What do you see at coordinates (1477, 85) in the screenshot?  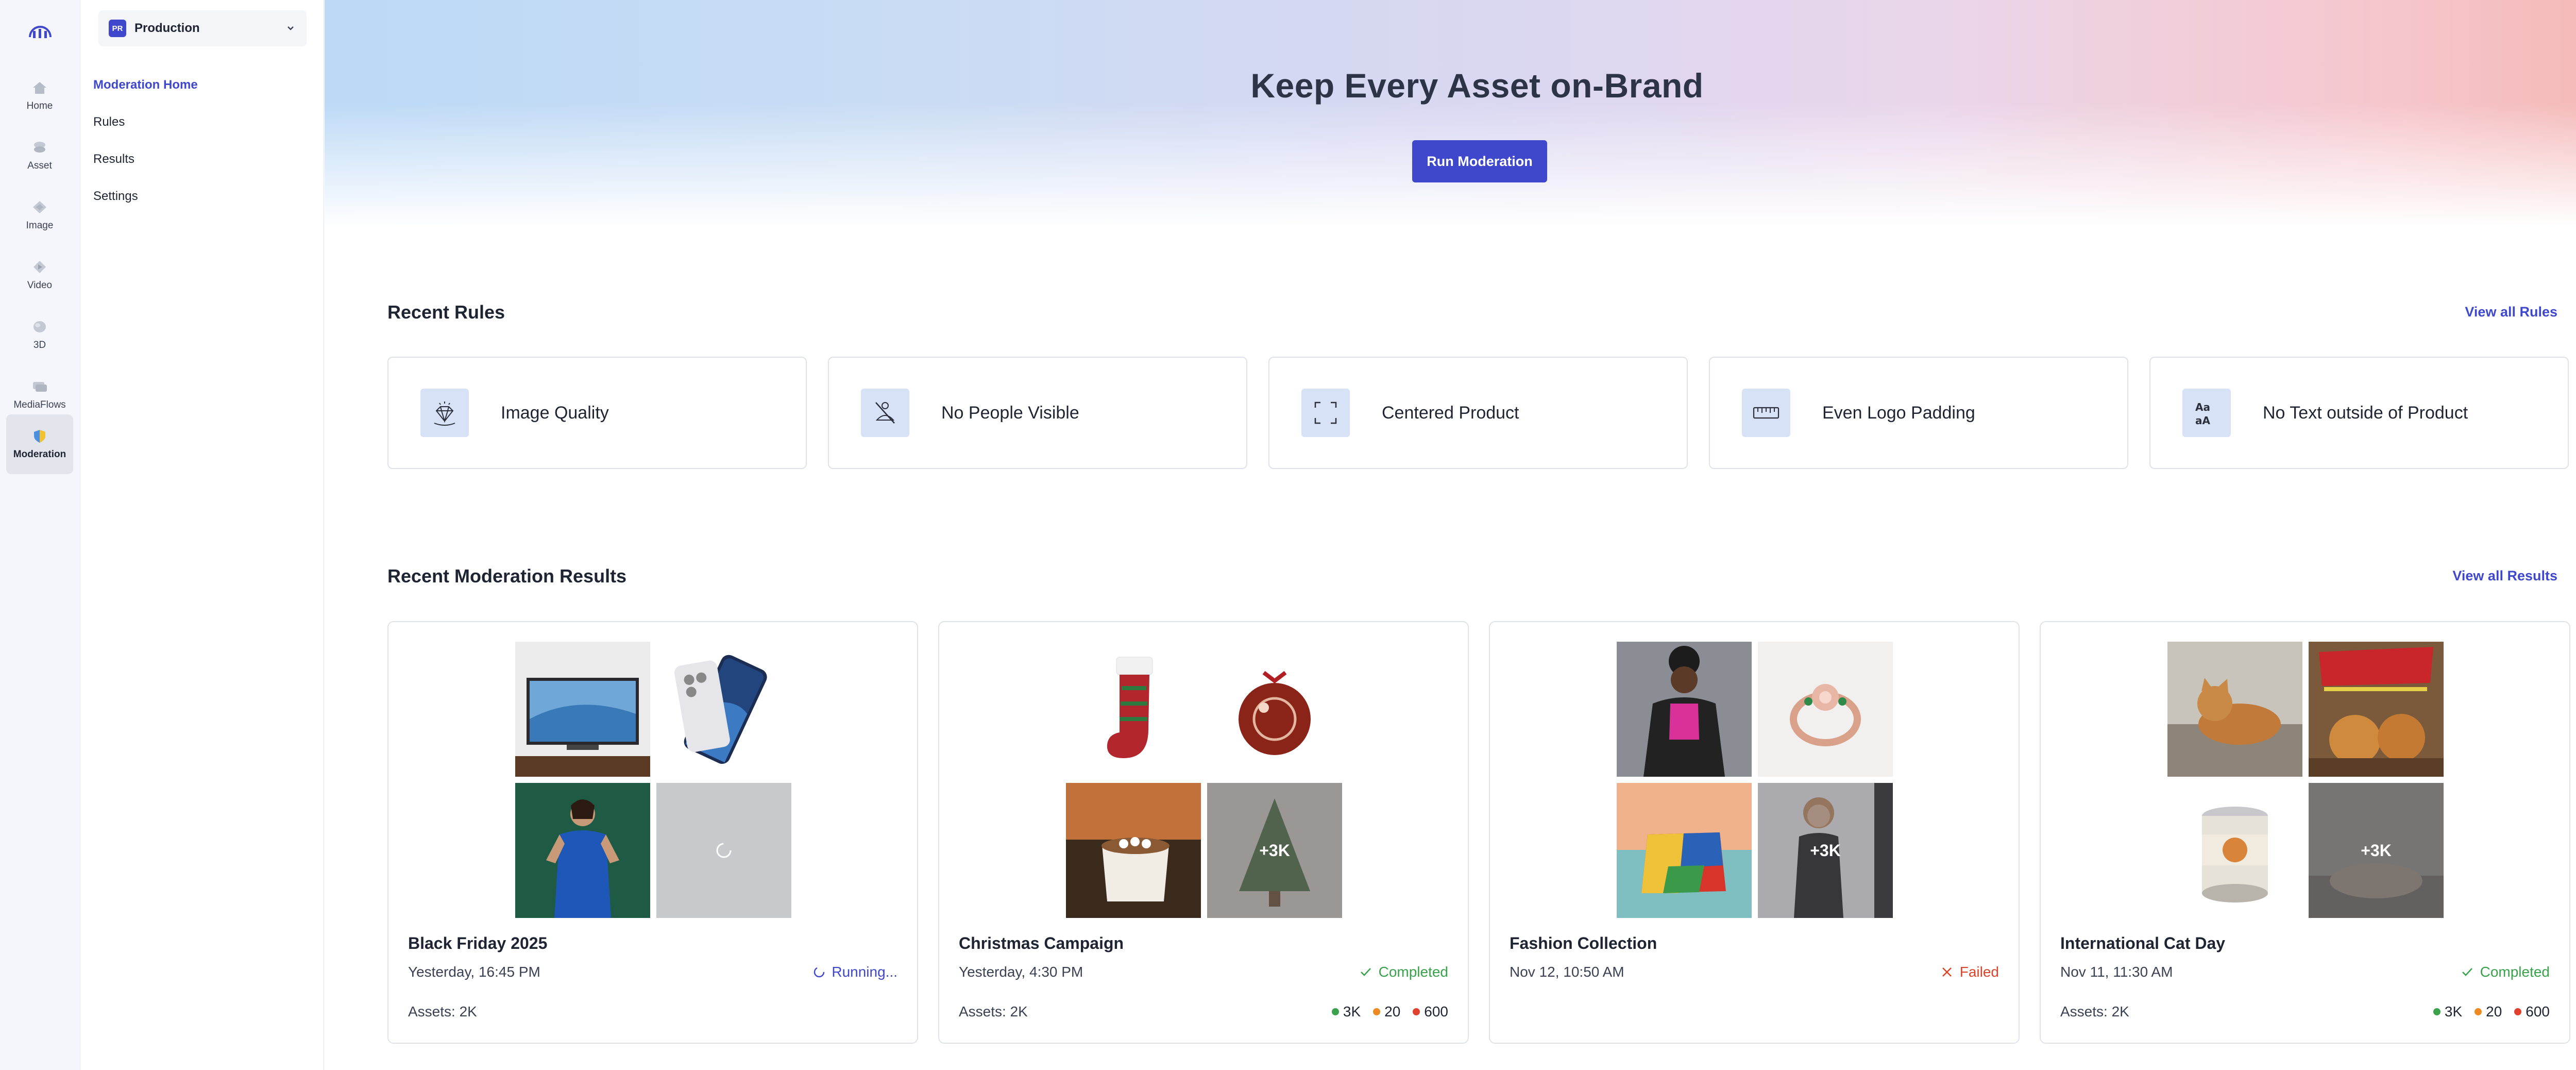 I see `hero-title: Keep Every Asset on-Brand` at bounding box center [1477, 85].